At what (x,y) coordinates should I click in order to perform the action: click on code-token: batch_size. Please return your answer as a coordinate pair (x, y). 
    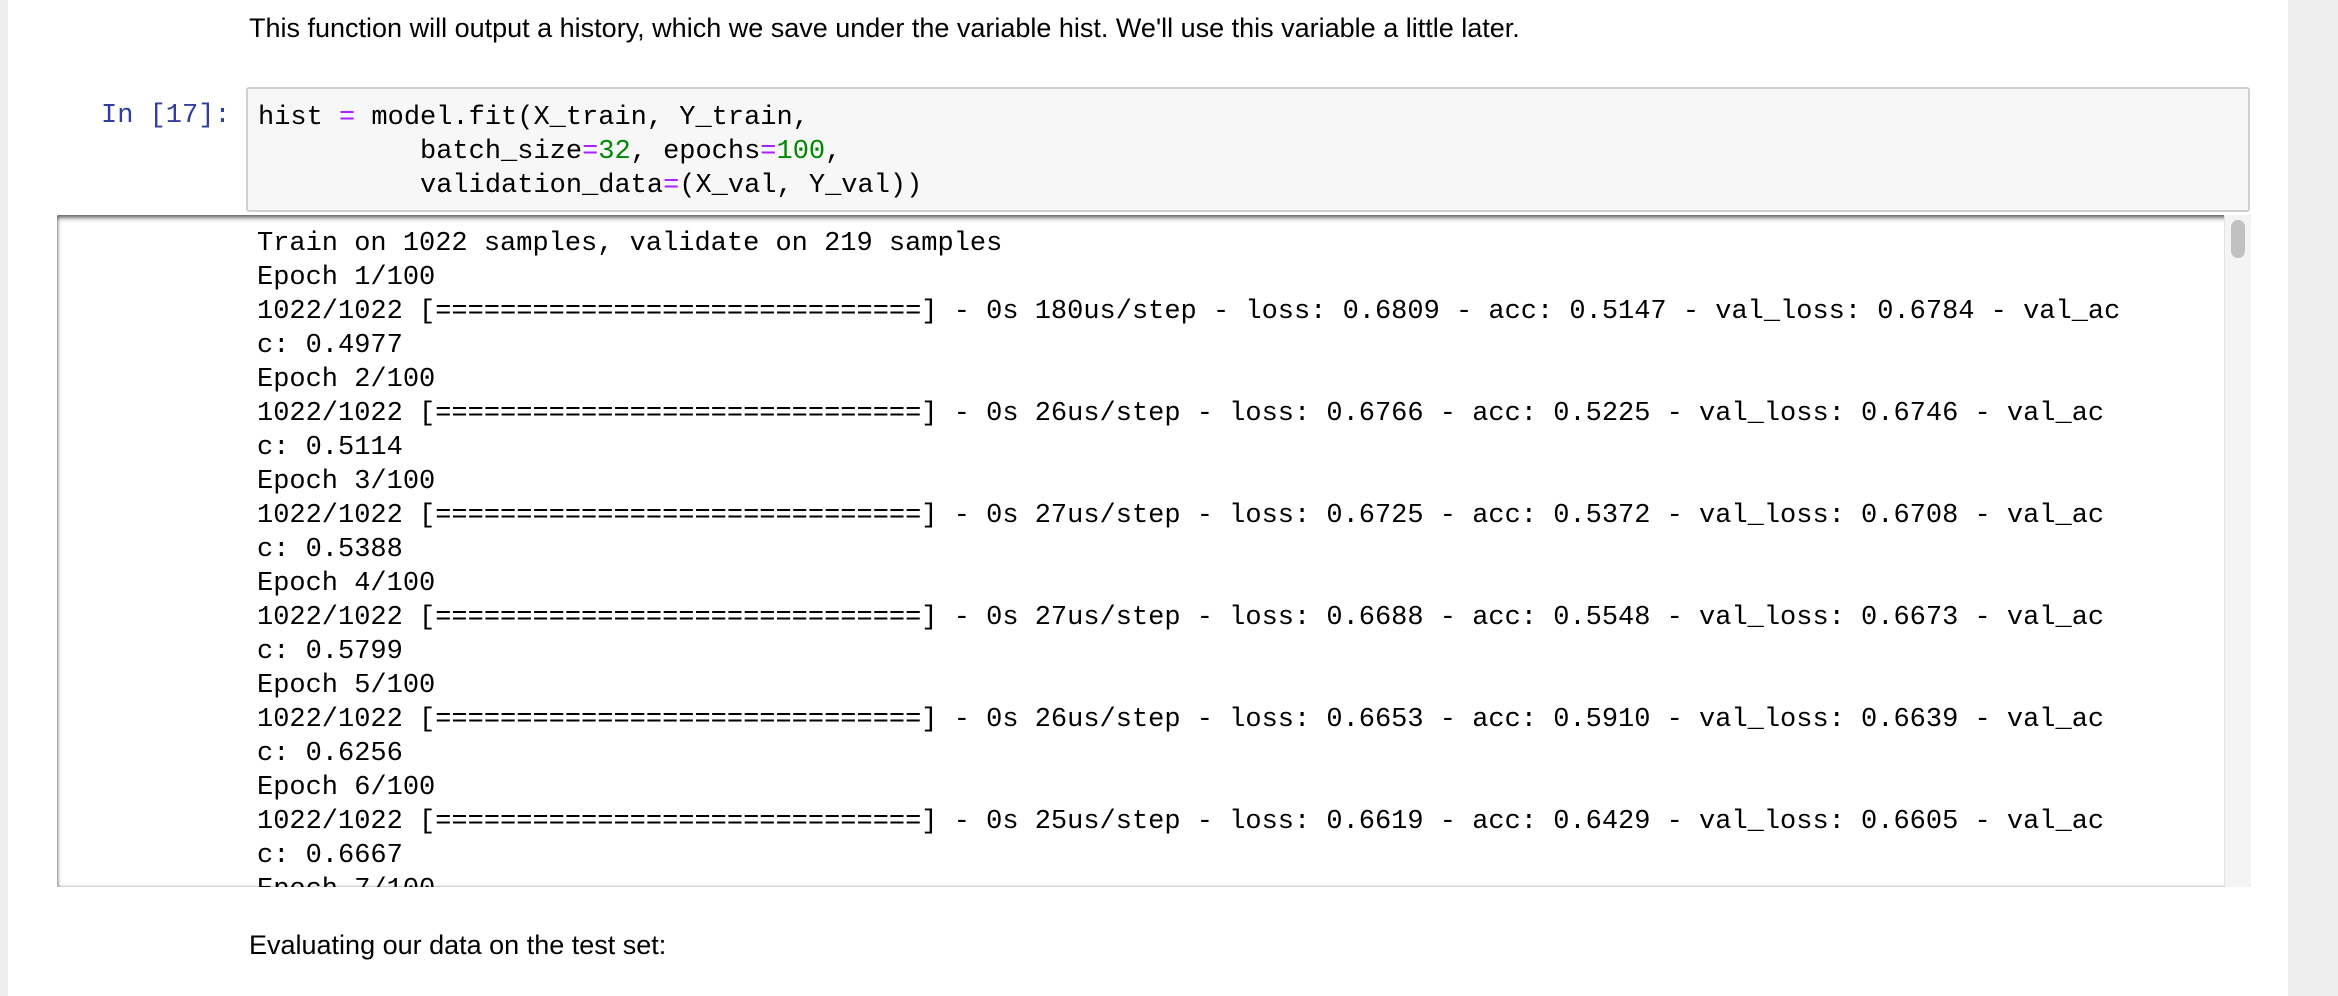
    Looking at the image, I should click on (420, 152).